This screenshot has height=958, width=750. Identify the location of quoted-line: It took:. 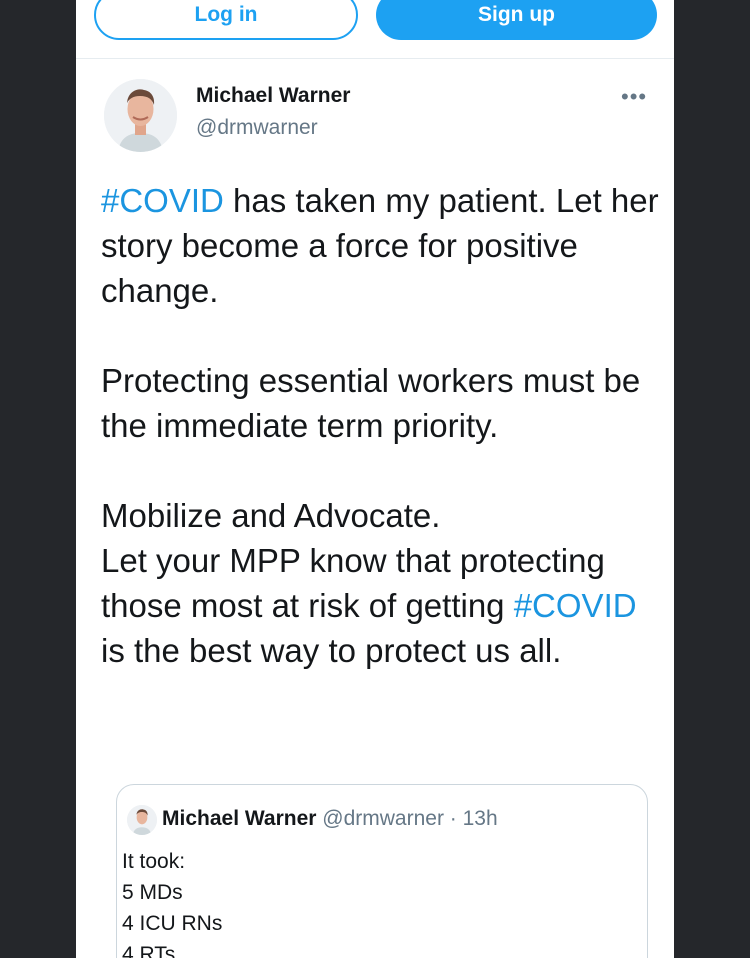
(154, 861).